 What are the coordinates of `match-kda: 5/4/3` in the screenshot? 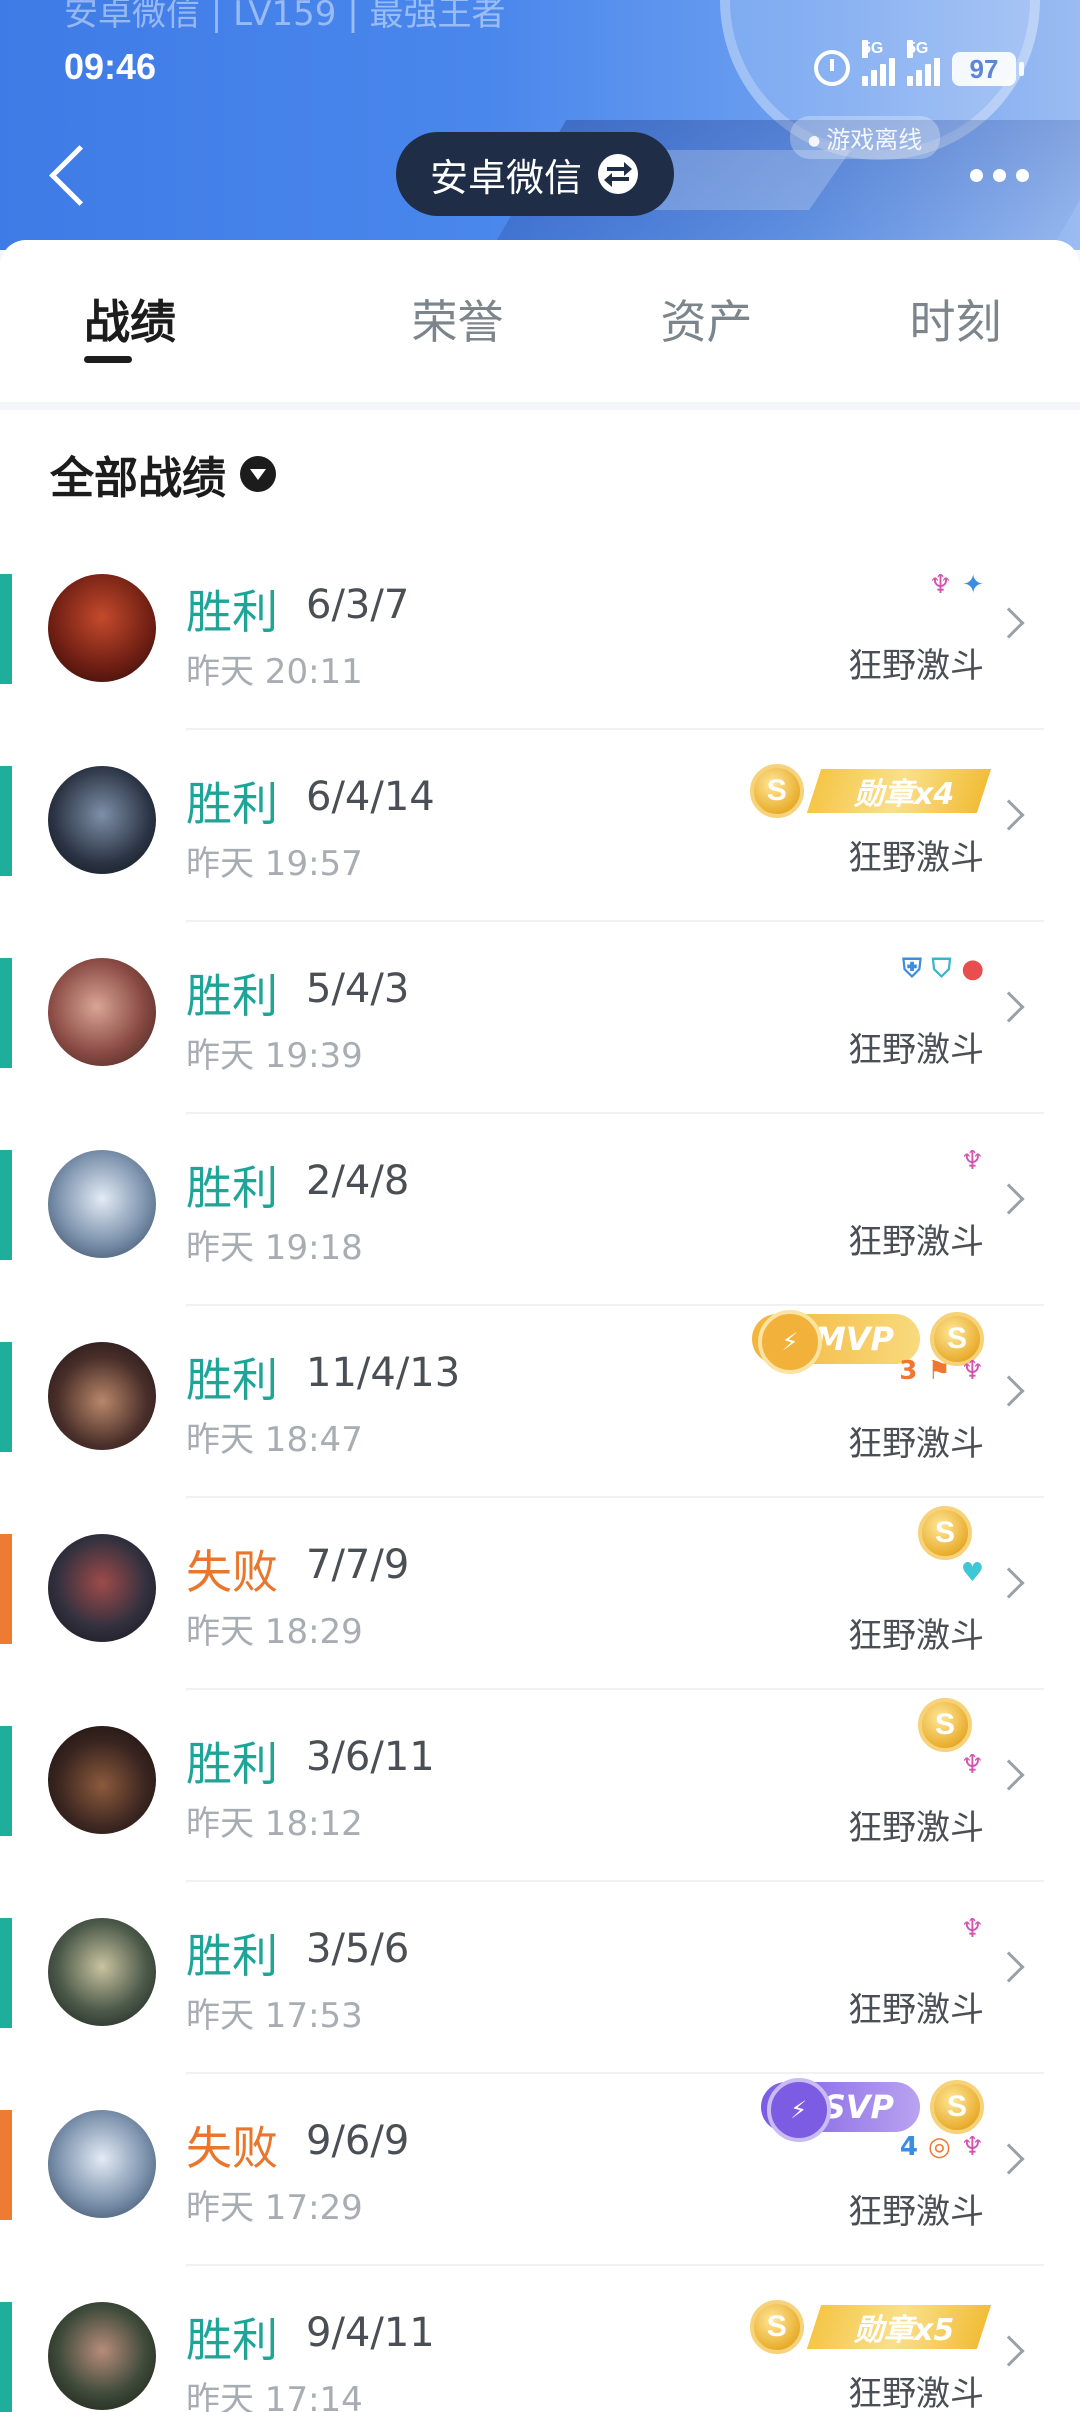 It's located at (358, 989).